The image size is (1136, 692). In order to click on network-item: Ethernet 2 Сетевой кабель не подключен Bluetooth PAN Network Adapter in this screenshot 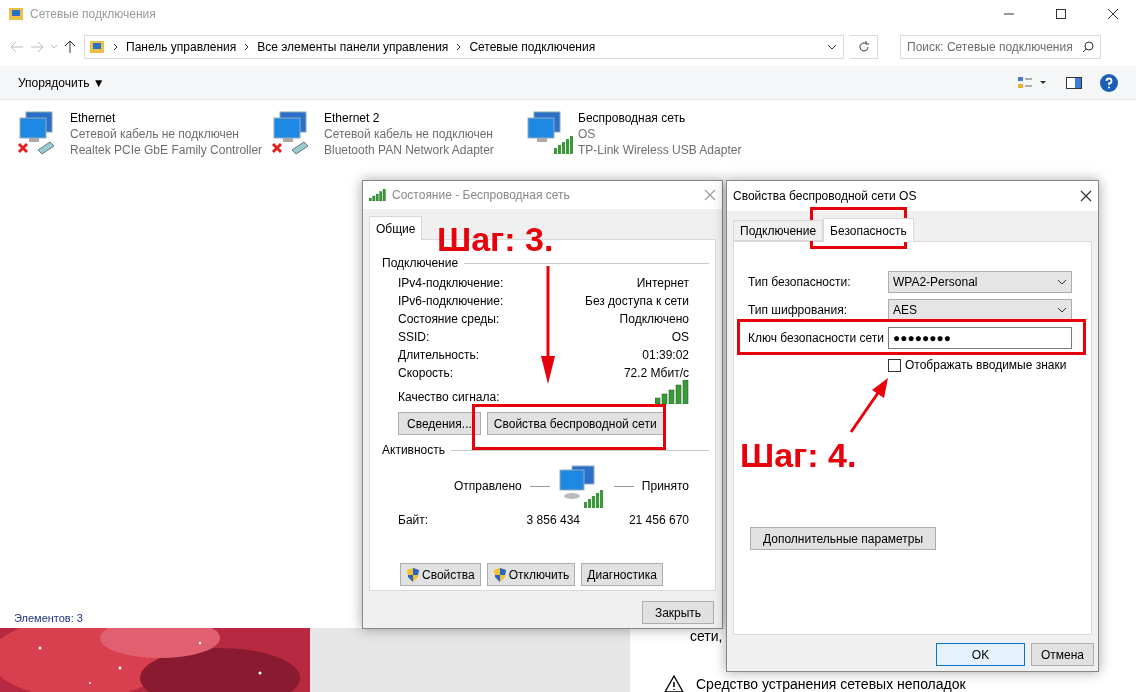, I will do `click(397, 134)`.